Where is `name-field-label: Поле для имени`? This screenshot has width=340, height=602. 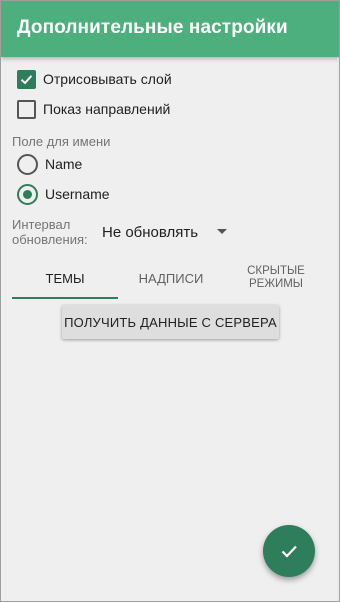 name-field-label: Поле для имени is located at coordinates (61, 141).